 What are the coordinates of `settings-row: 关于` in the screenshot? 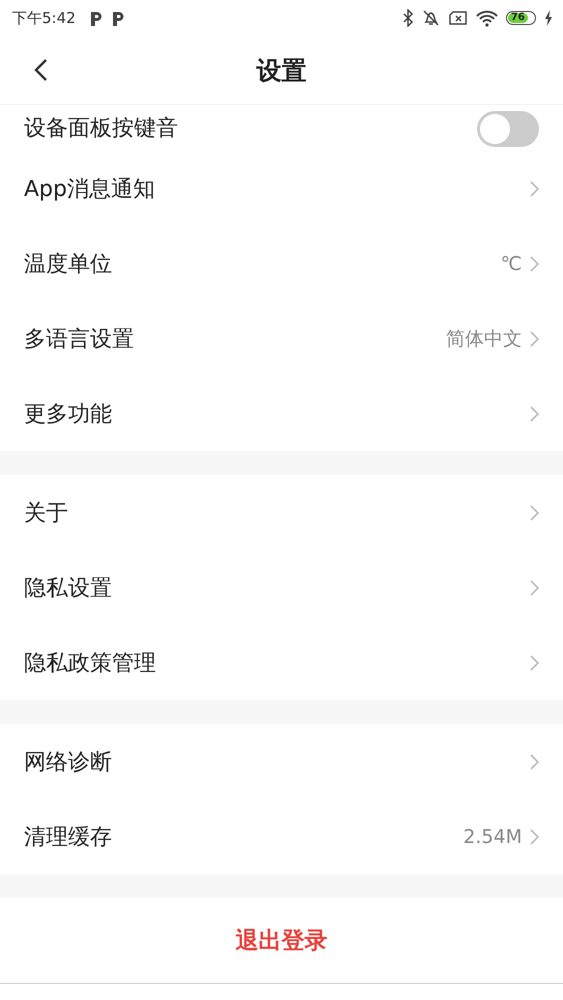 It's located at (281, 512).